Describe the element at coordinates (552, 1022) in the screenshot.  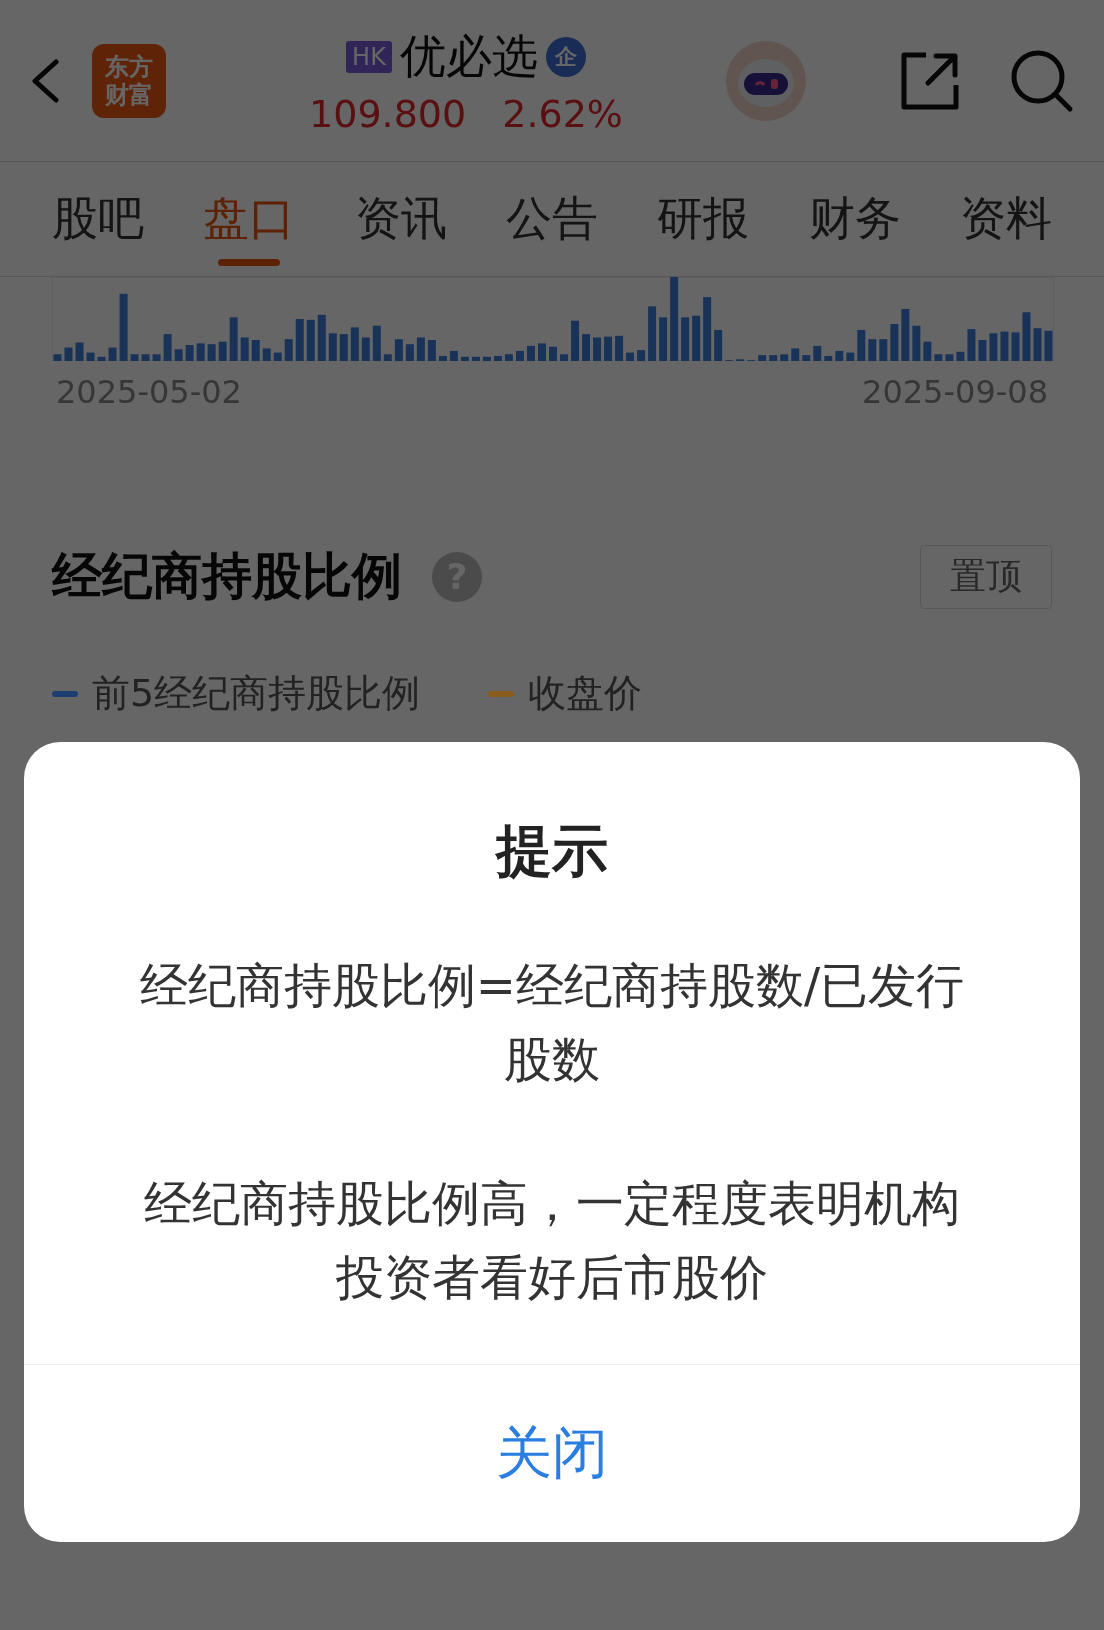
I see `dialog-text: 经纪商持股比例=经纪商持股数/已发行股数` at that location.